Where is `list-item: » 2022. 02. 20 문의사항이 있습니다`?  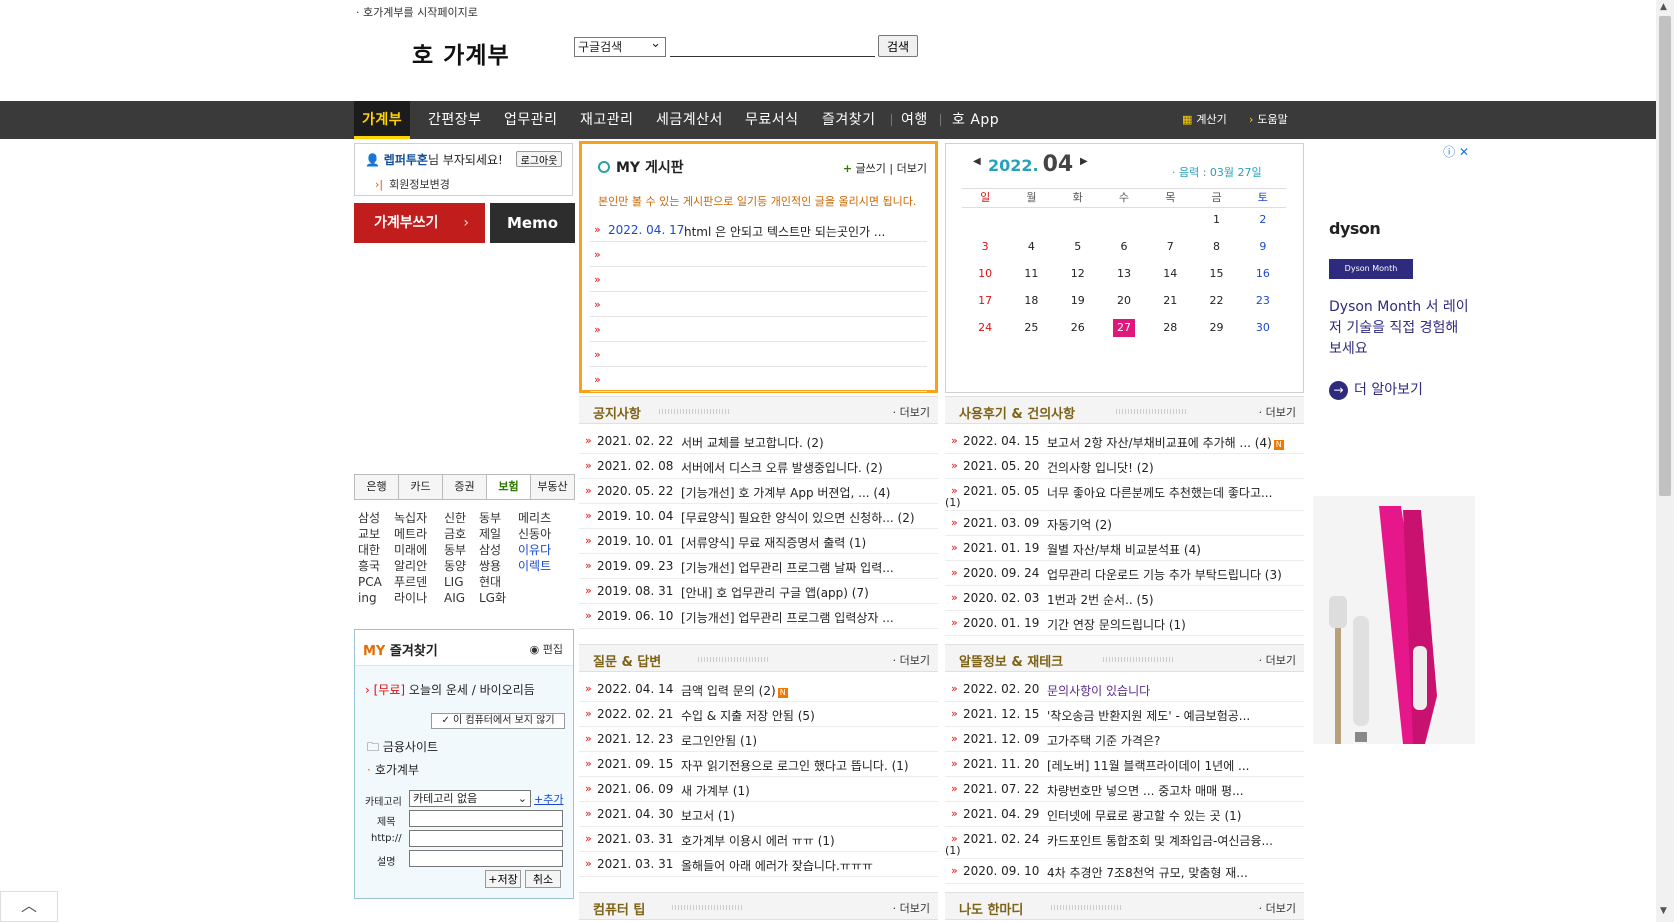
list-item: » 2022. 02. 20 문의사항이 있습니다 is located at coordinates (1124, 689).